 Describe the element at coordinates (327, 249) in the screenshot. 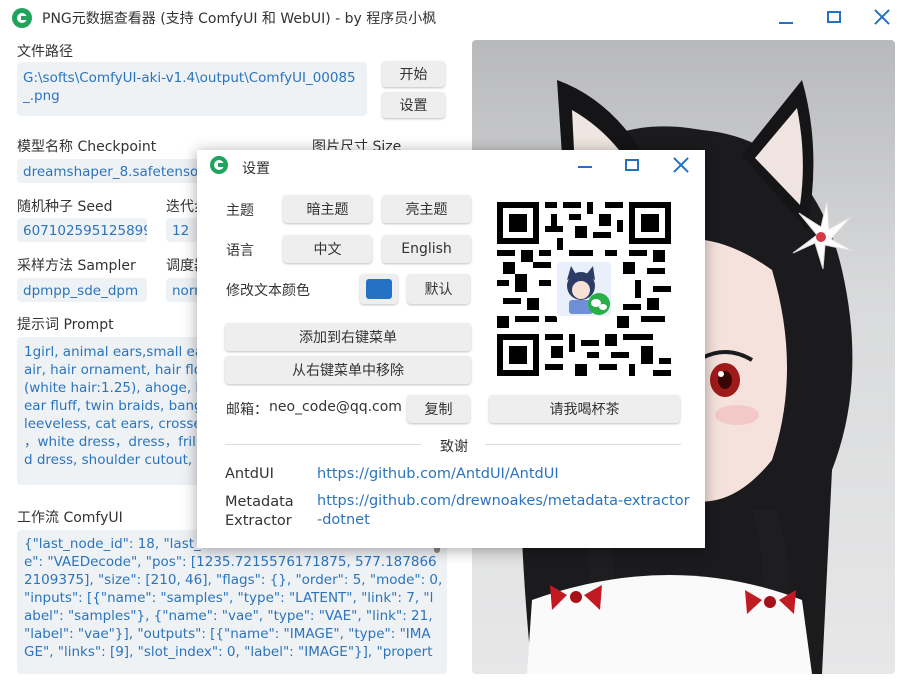

I see `chinese-button: 中文` at that location.